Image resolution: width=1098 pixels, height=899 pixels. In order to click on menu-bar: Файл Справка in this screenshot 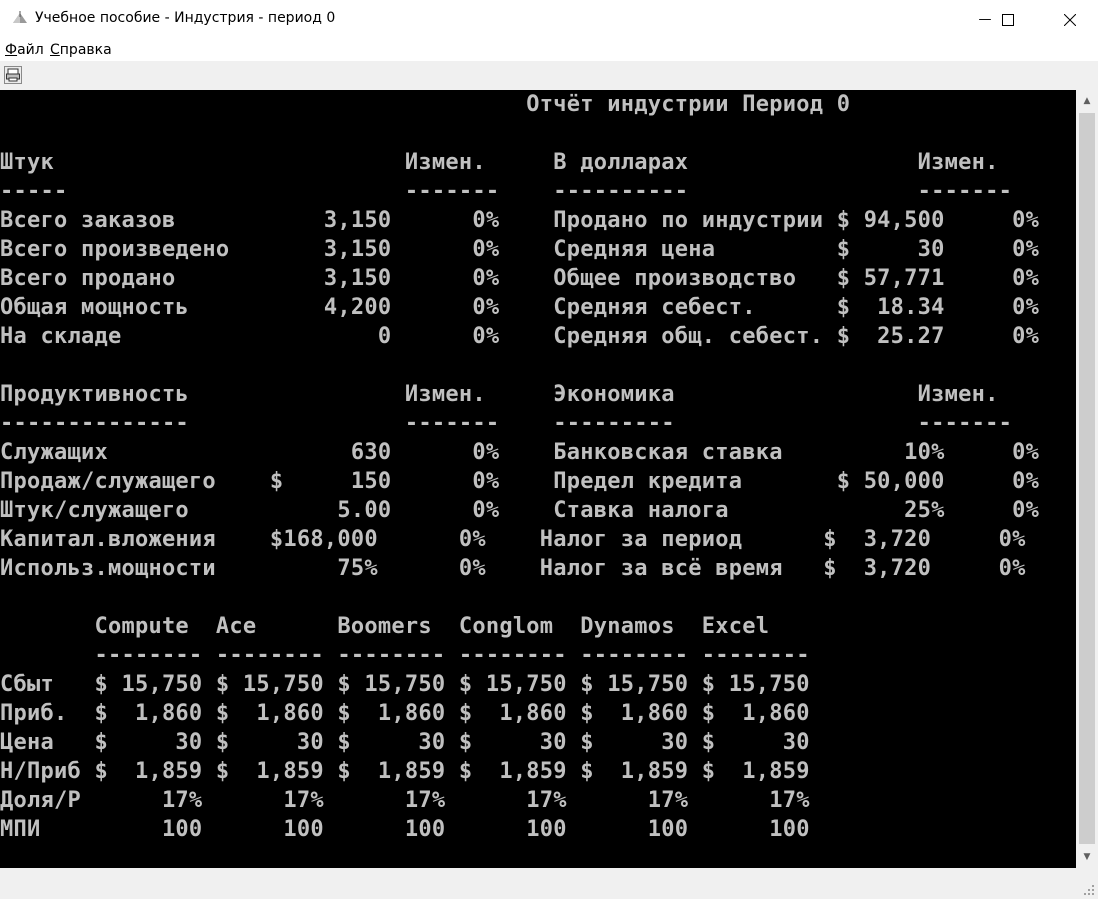, I will do `click(549, 50)`.